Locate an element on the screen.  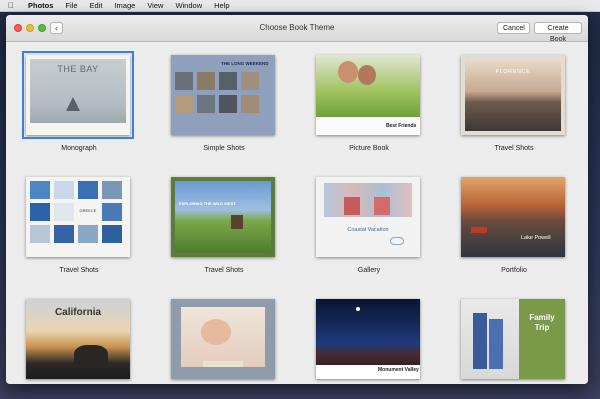
theme-cover: FLORENCE is located at coordinates (513, 95).